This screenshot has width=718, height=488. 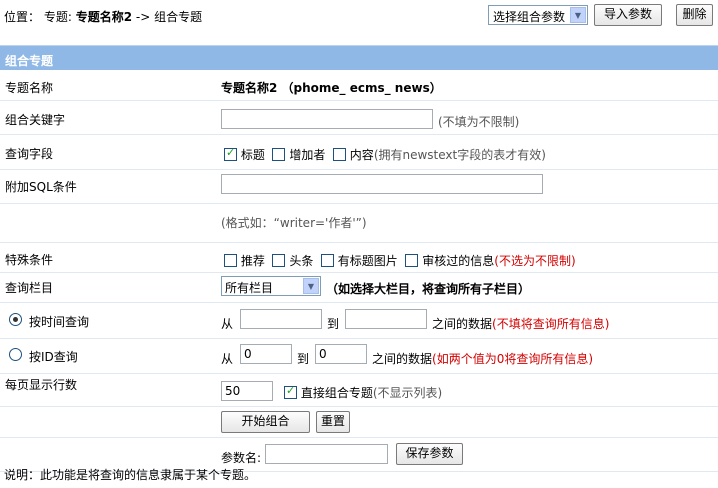 What do you see at coordinates (327, 260) in the screenshot?
I see `special-titlepic-checkbox` at bounding box center [327, 260].